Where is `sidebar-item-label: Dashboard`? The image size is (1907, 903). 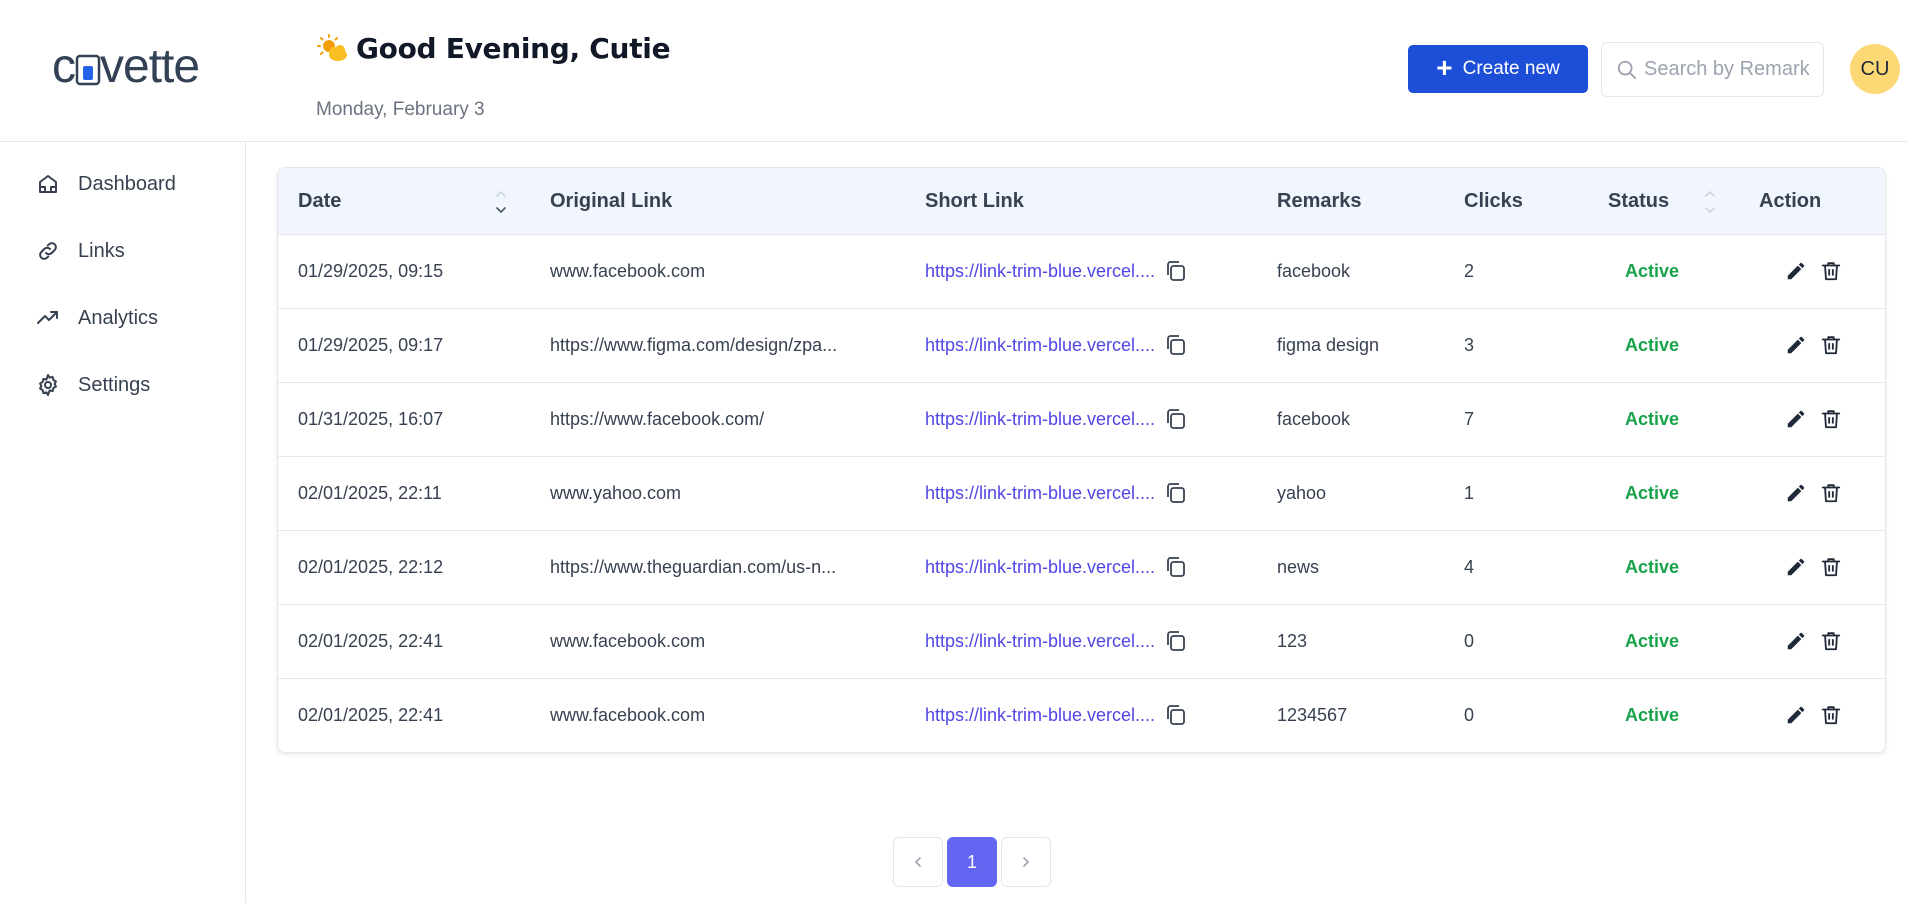 sidebar-item-label: Dashboard is located at coordinates (127, 183).